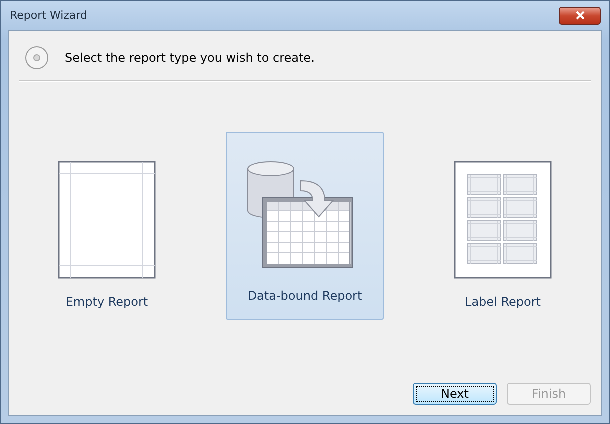  I want to click on blank-page-icon, so click(107, 220).